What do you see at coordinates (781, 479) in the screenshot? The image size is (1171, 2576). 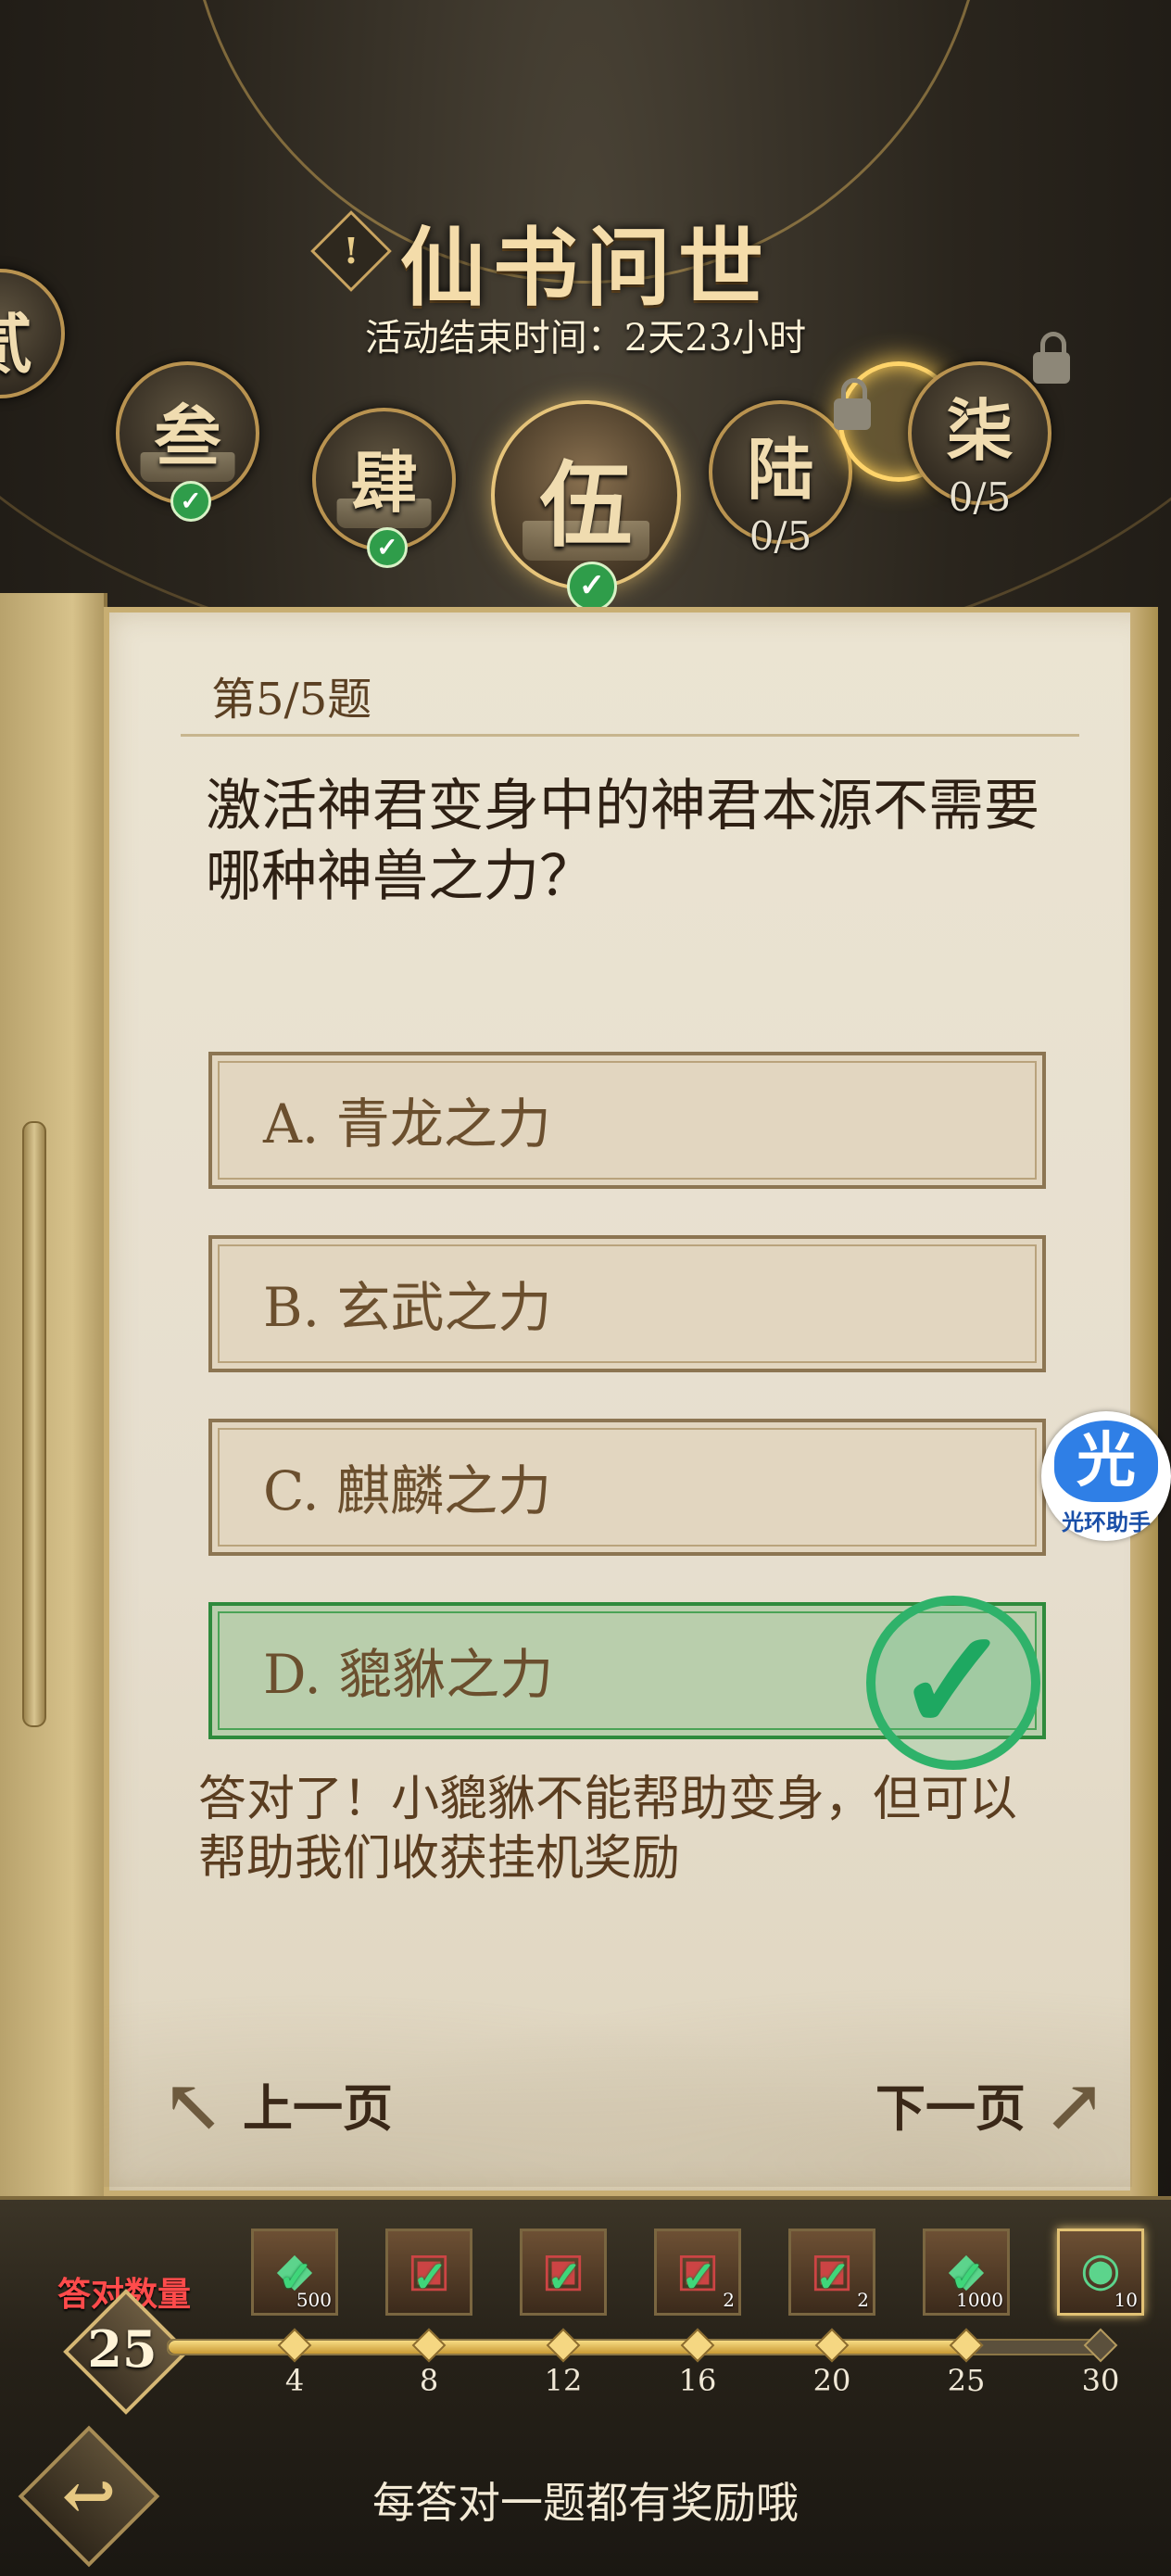 I see `chapter-tab-6: 陆 0/5` at bounding box center [781, 479].